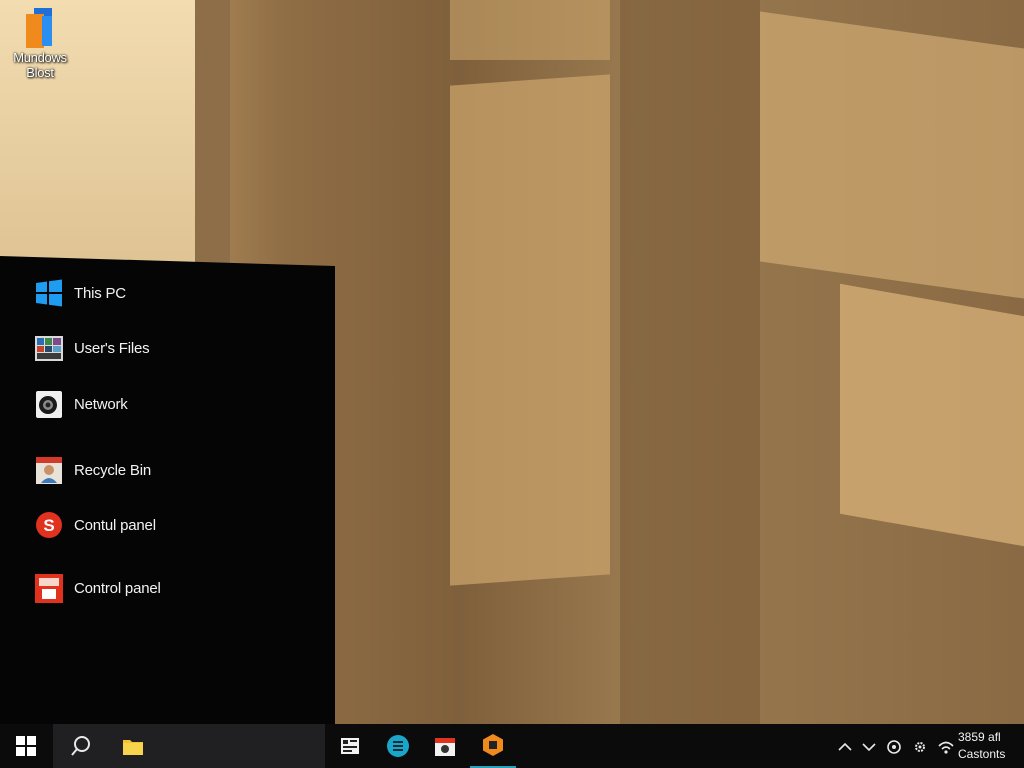 The height and width of the screenshot is (768, 1024). What do you see at coordinates (174, 348) in the screenshot?
I see `menu-item-users-files: User's Files` at bounding box center [174, 348].